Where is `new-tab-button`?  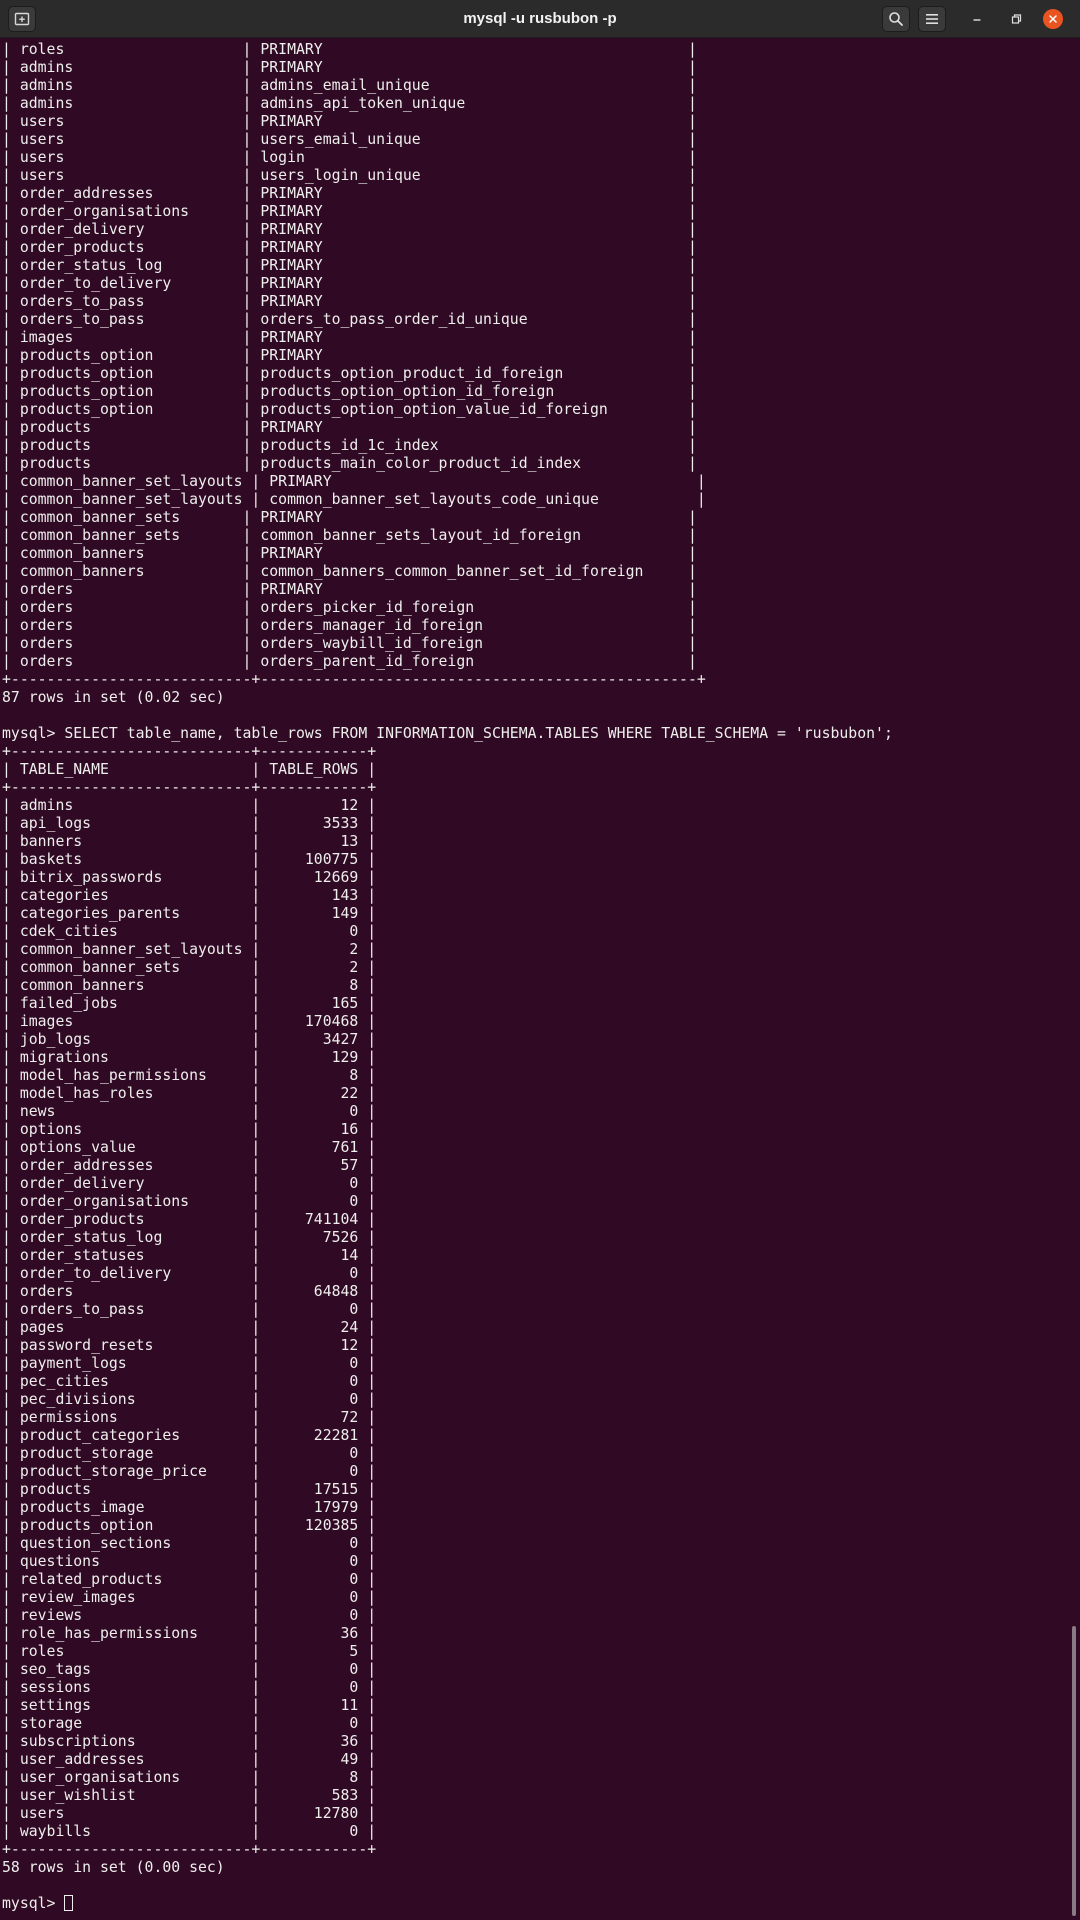
new-tab-button is located at coordinates (22, 19).